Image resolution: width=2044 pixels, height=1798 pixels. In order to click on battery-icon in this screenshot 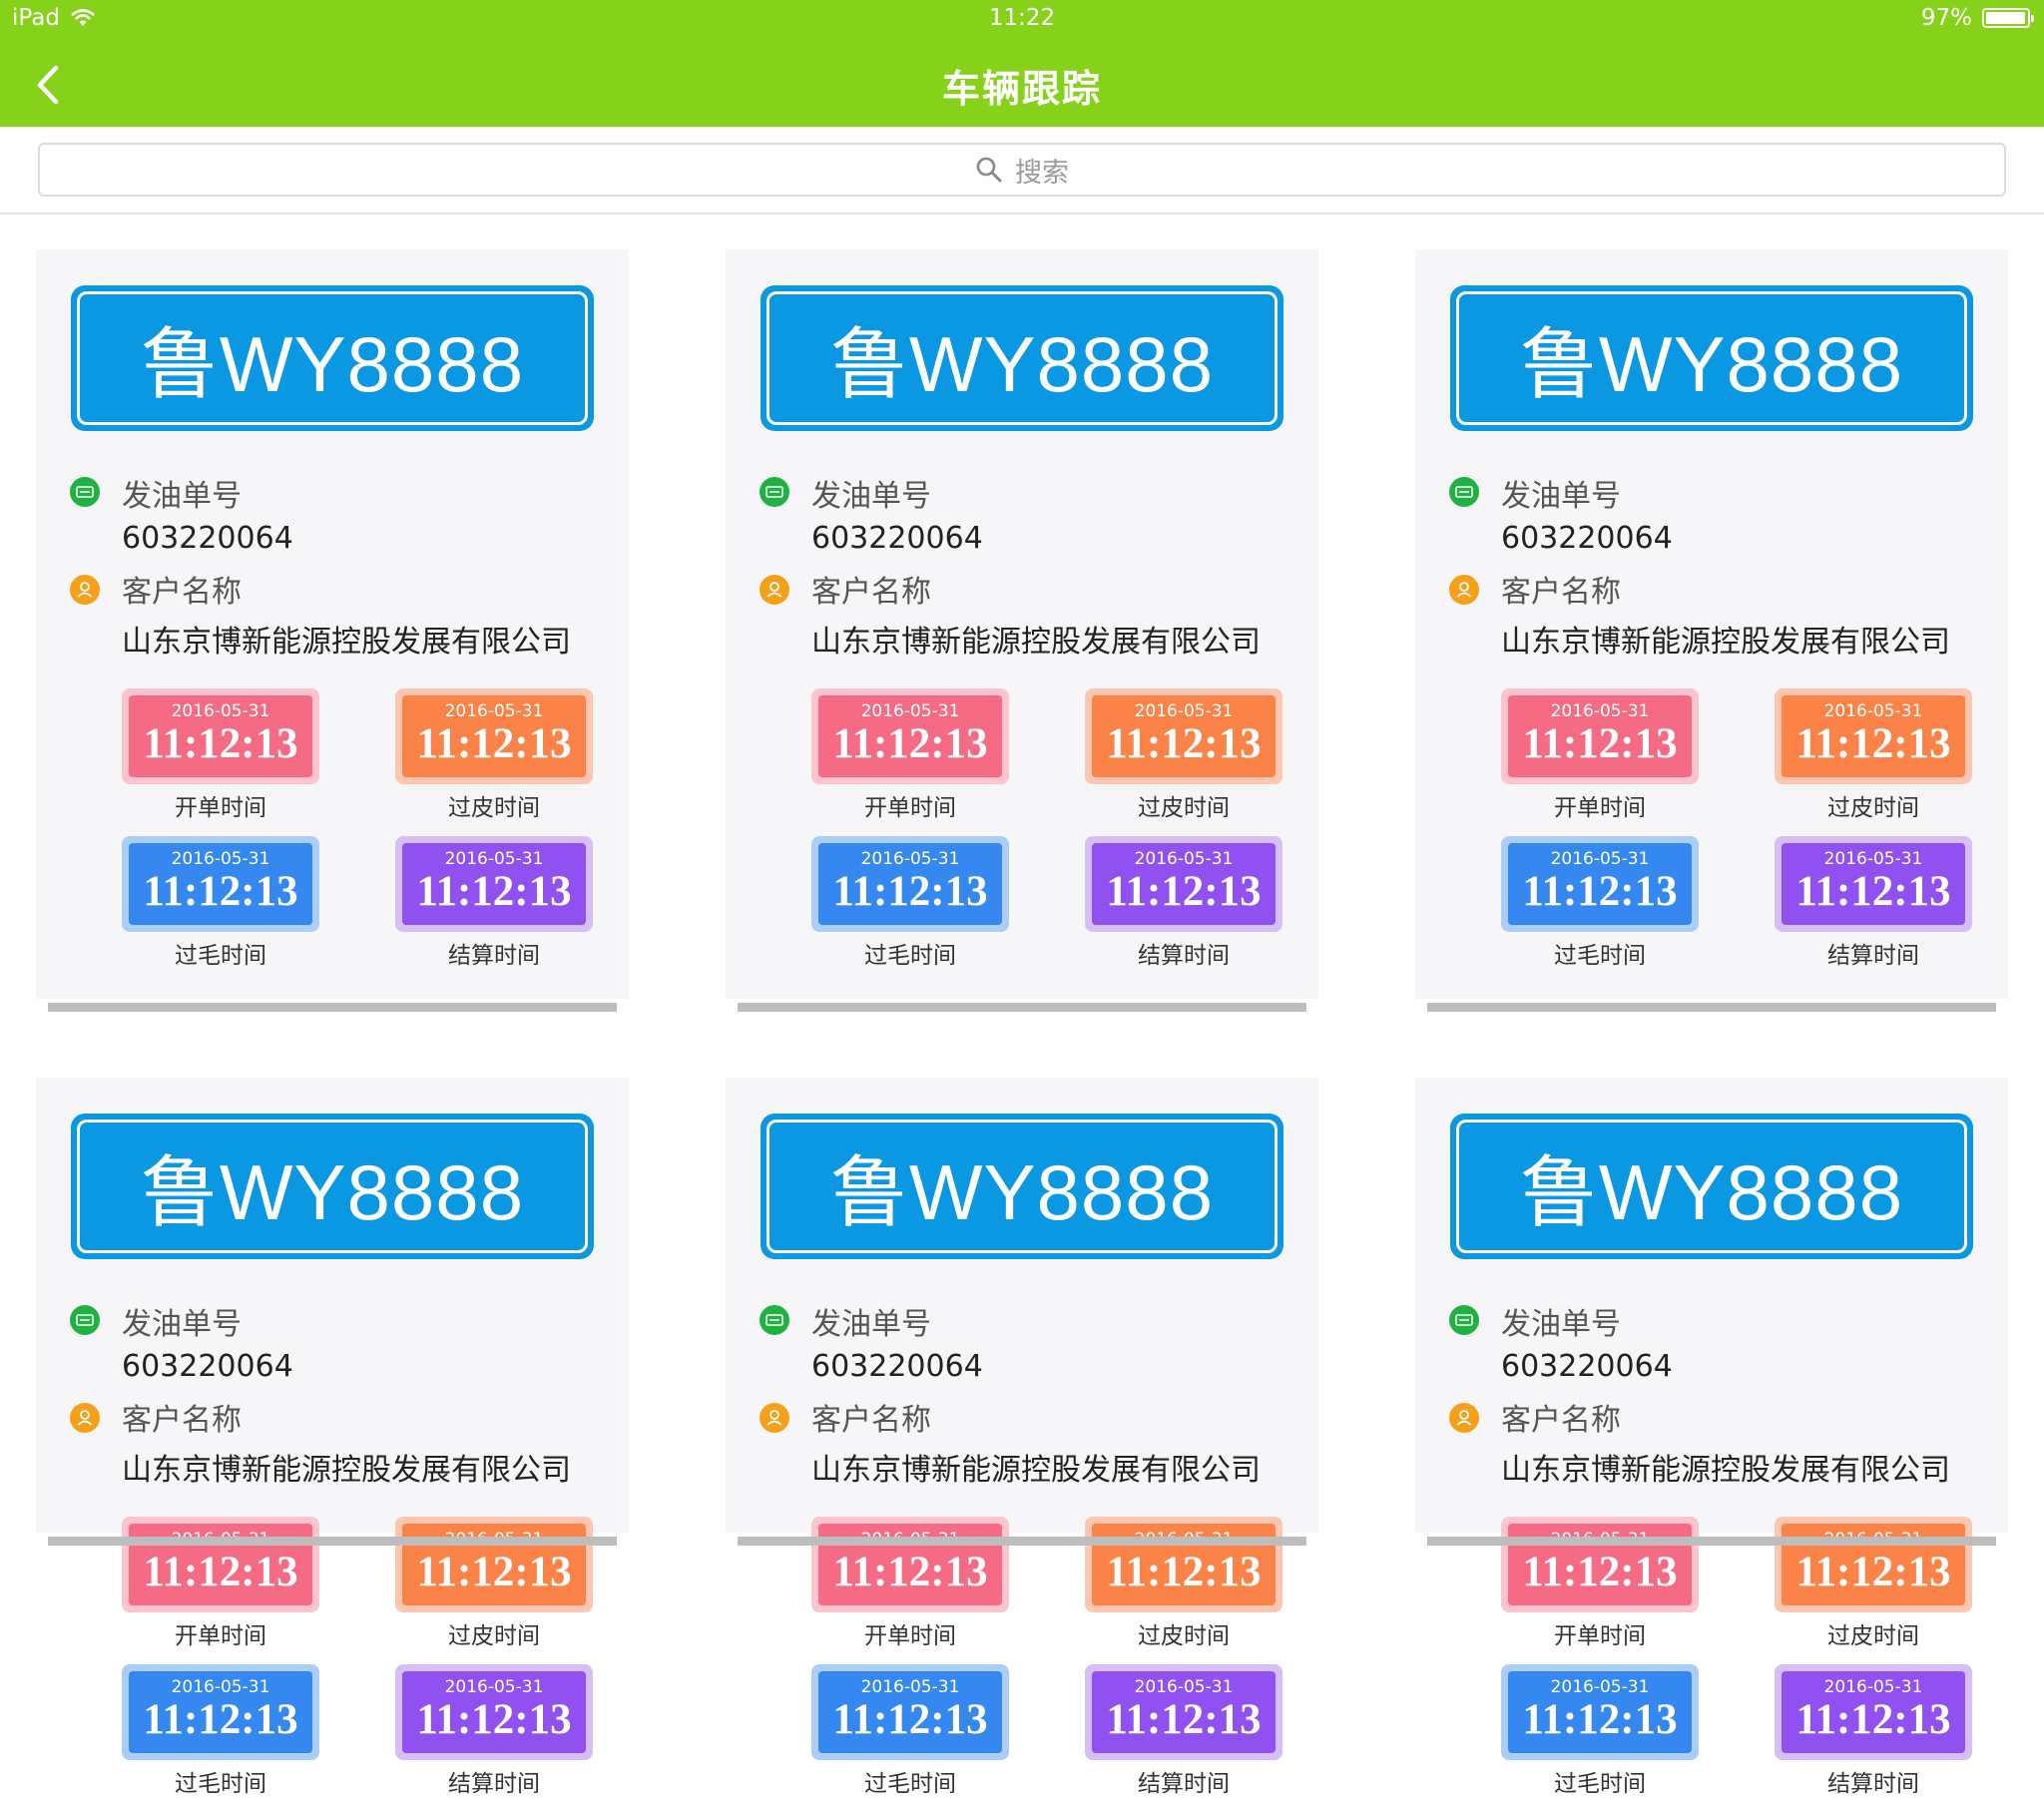, I will do `click(2008, 18)`.